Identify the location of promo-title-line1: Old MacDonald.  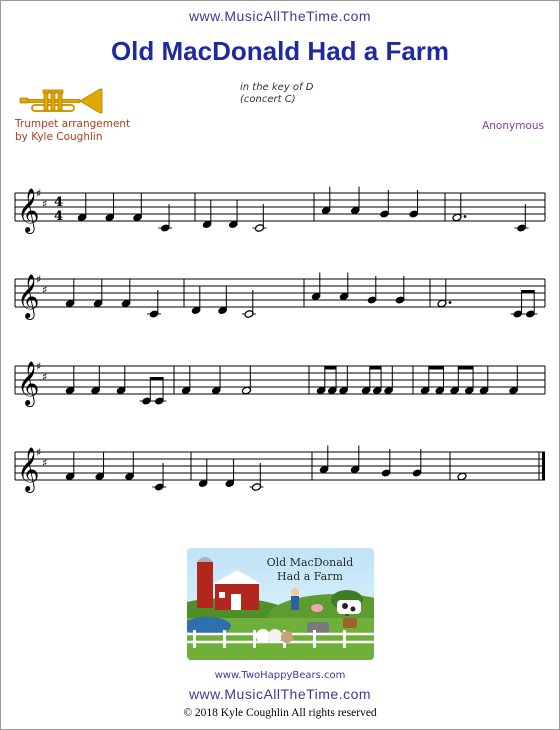
(310, 562).